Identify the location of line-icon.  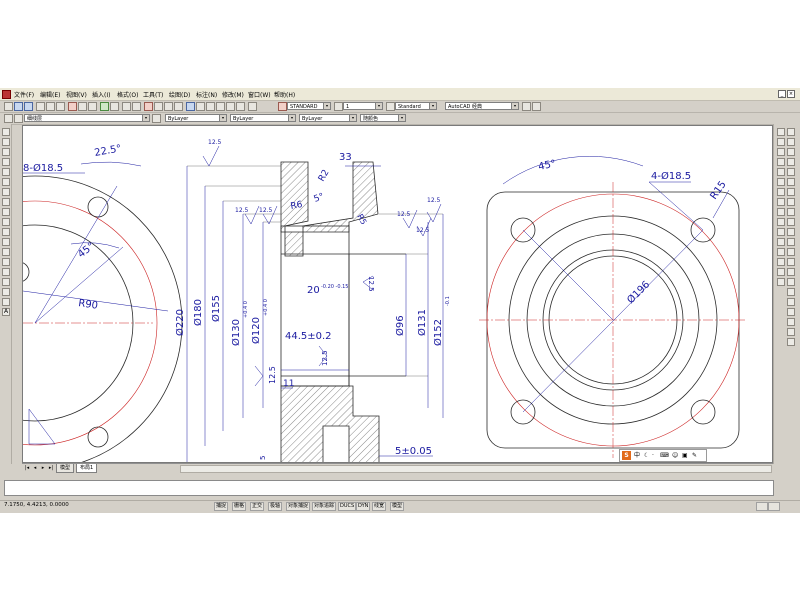
(6, 132).